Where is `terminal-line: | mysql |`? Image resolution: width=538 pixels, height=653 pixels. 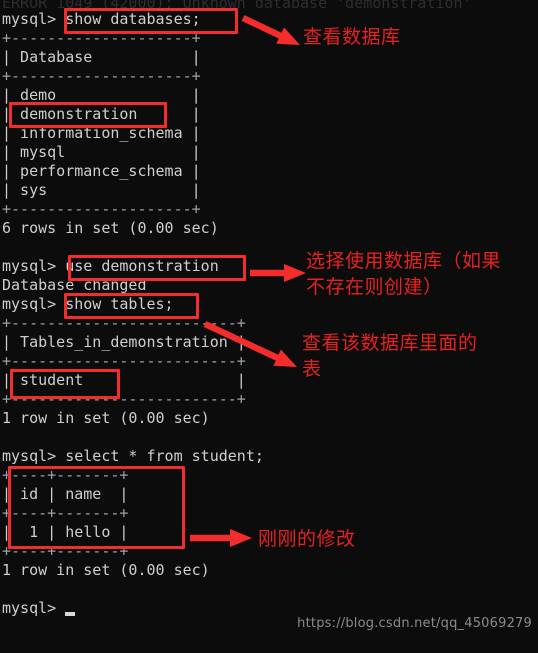 terminal-line: | mysql | is located at coordinates (101, 152).